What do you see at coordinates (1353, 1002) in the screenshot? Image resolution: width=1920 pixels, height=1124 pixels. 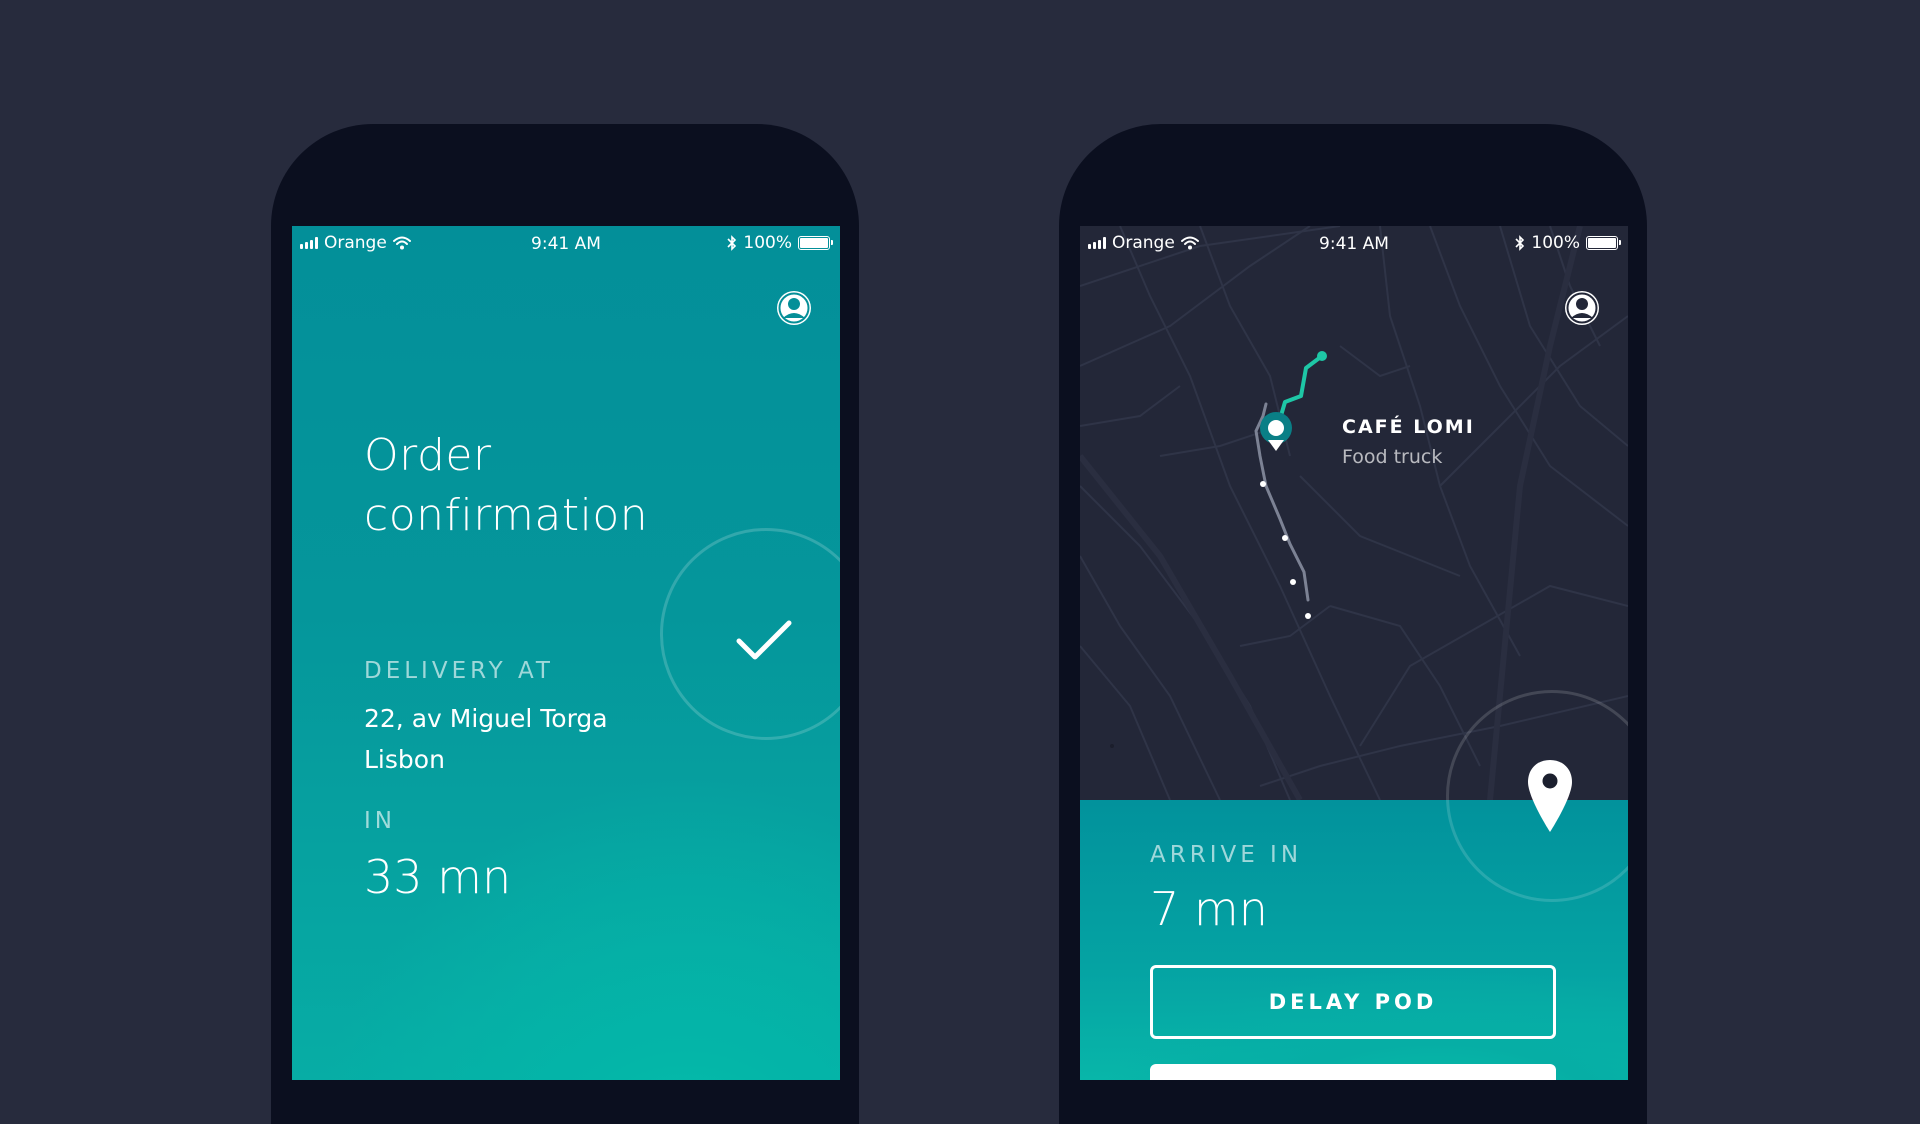 I see `delay-pod-button: DELAY POD` at bounding box center [1353, 1002].